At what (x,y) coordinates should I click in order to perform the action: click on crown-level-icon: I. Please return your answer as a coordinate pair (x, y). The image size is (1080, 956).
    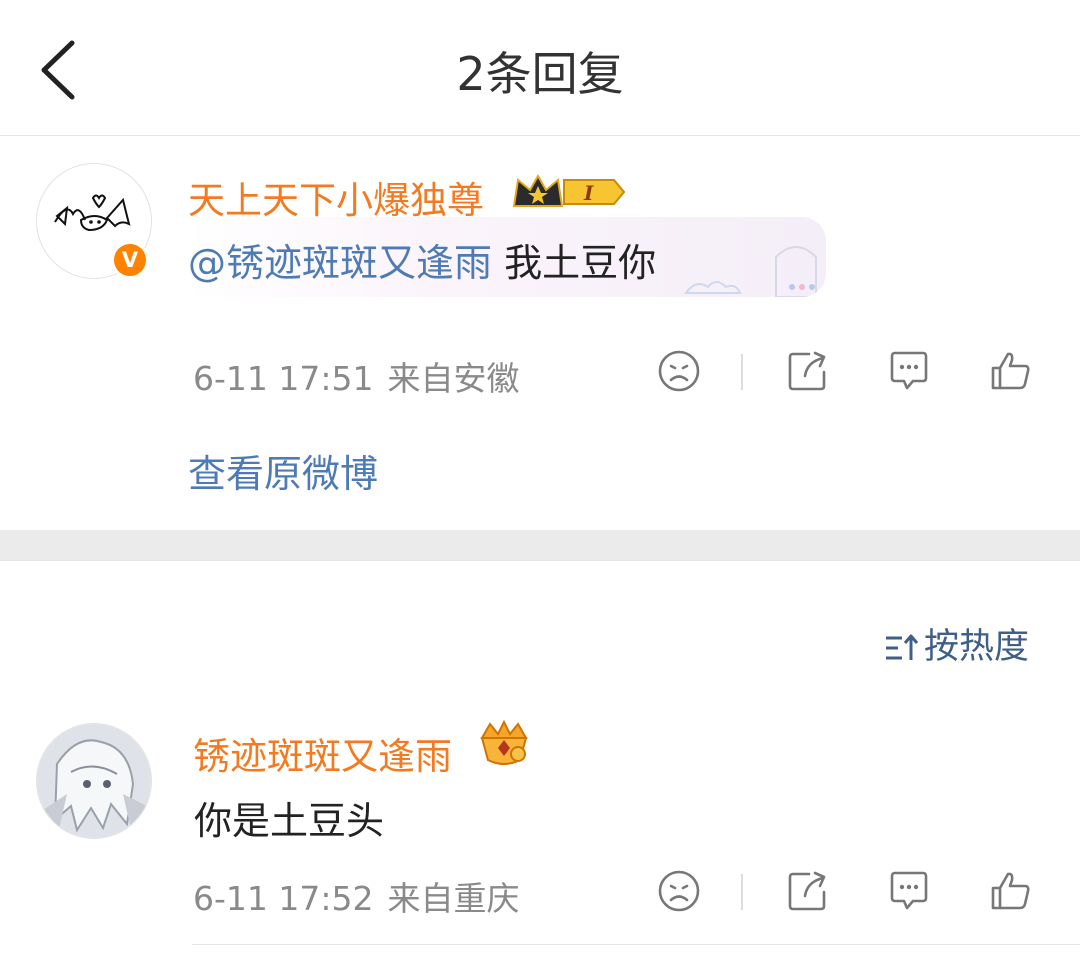
    Looking at the image, I should click on (569, 190).